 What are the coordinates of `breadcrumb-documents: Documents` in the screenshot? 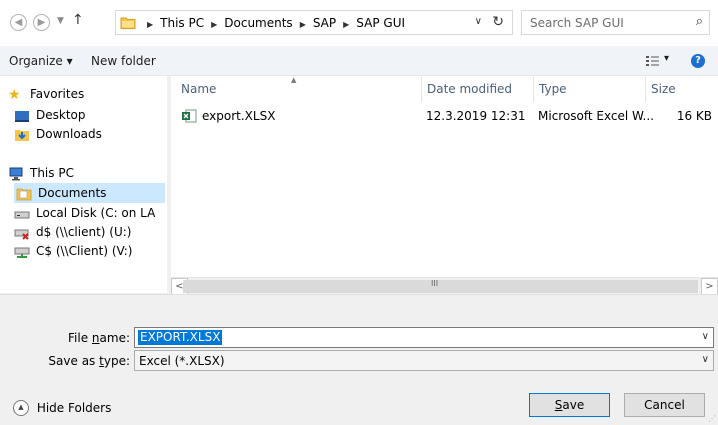 It's located at (258, 23).